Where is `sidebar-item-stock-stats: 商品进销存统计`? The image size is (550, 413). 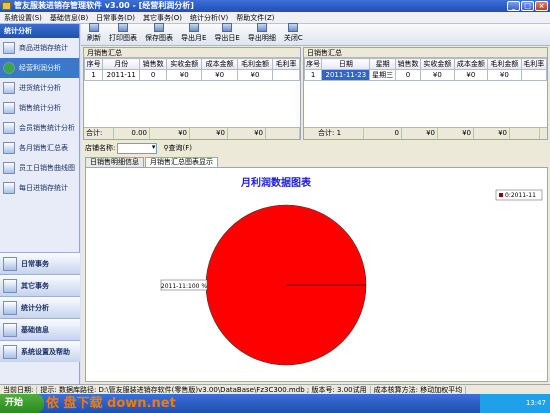
sidebar-item-stock-stats: 商品进销存统计 is located at coordinates (39, 48).